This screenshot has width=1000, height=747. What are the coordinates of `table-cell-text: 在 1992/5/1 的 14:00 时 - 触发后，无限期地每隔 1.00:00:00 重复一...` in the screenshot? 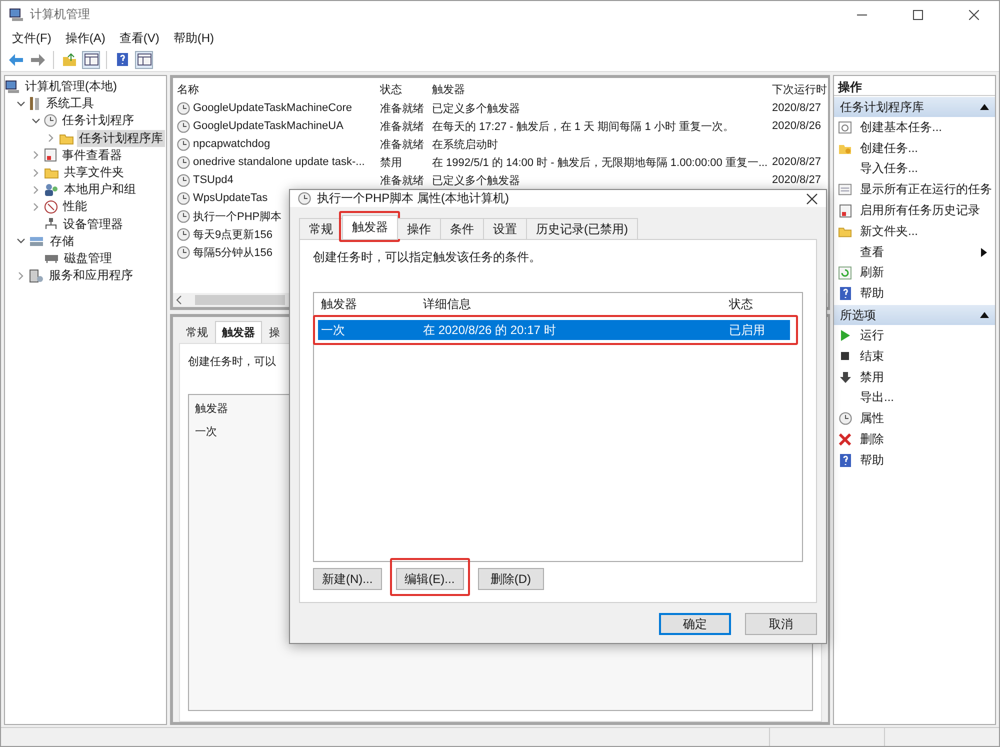 It's located at (600, 163).